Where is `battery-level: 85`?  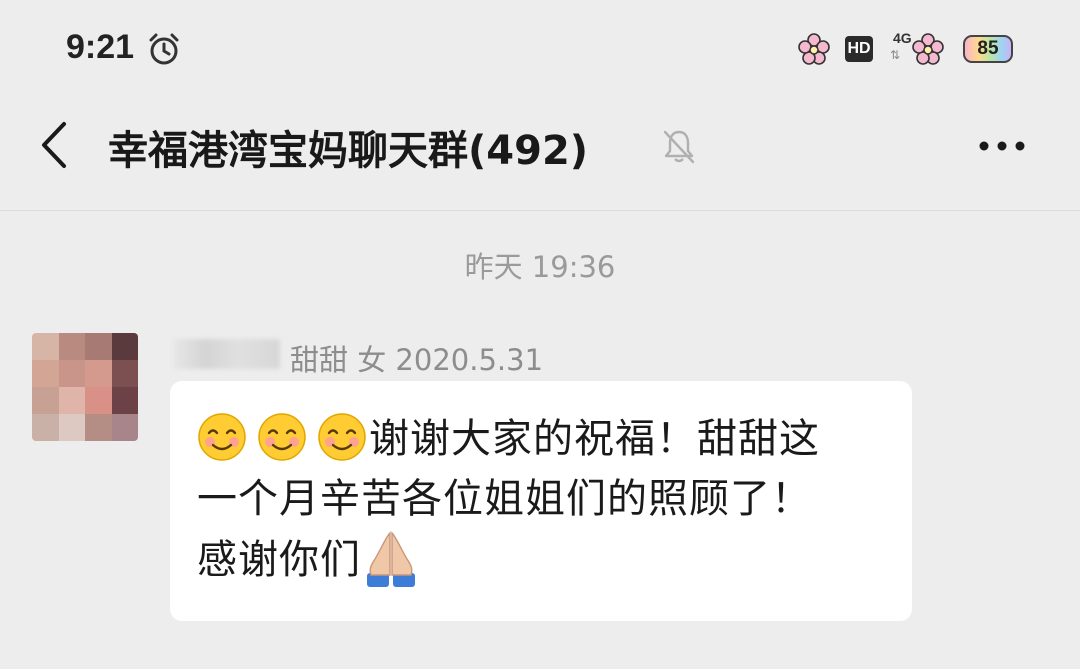
battery-level: 85 is located at coordinates (988, 48).